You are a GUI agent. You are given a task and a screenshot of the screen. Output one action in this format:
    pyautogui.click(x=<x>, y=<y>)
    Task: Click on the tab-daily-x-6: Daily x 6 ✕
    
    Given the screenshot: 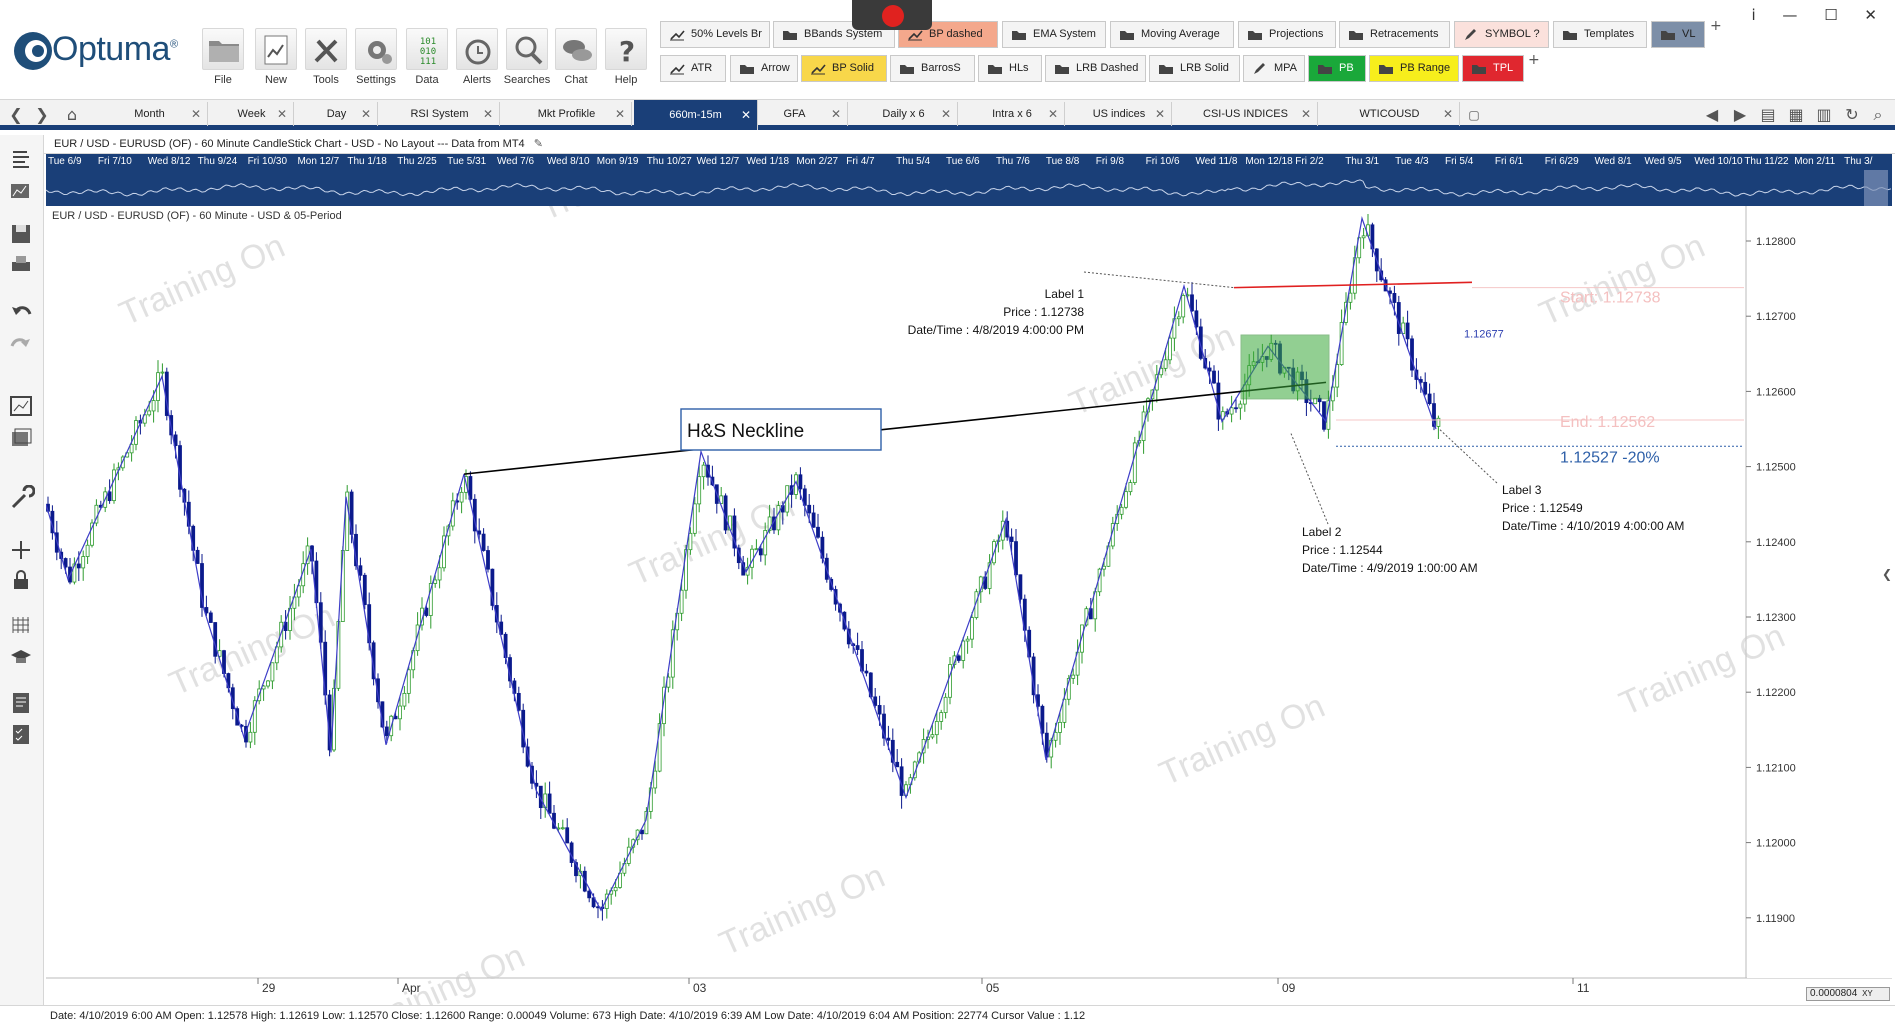 What is the action you would take?
    pyautogui.click(x=904, y=114)
    